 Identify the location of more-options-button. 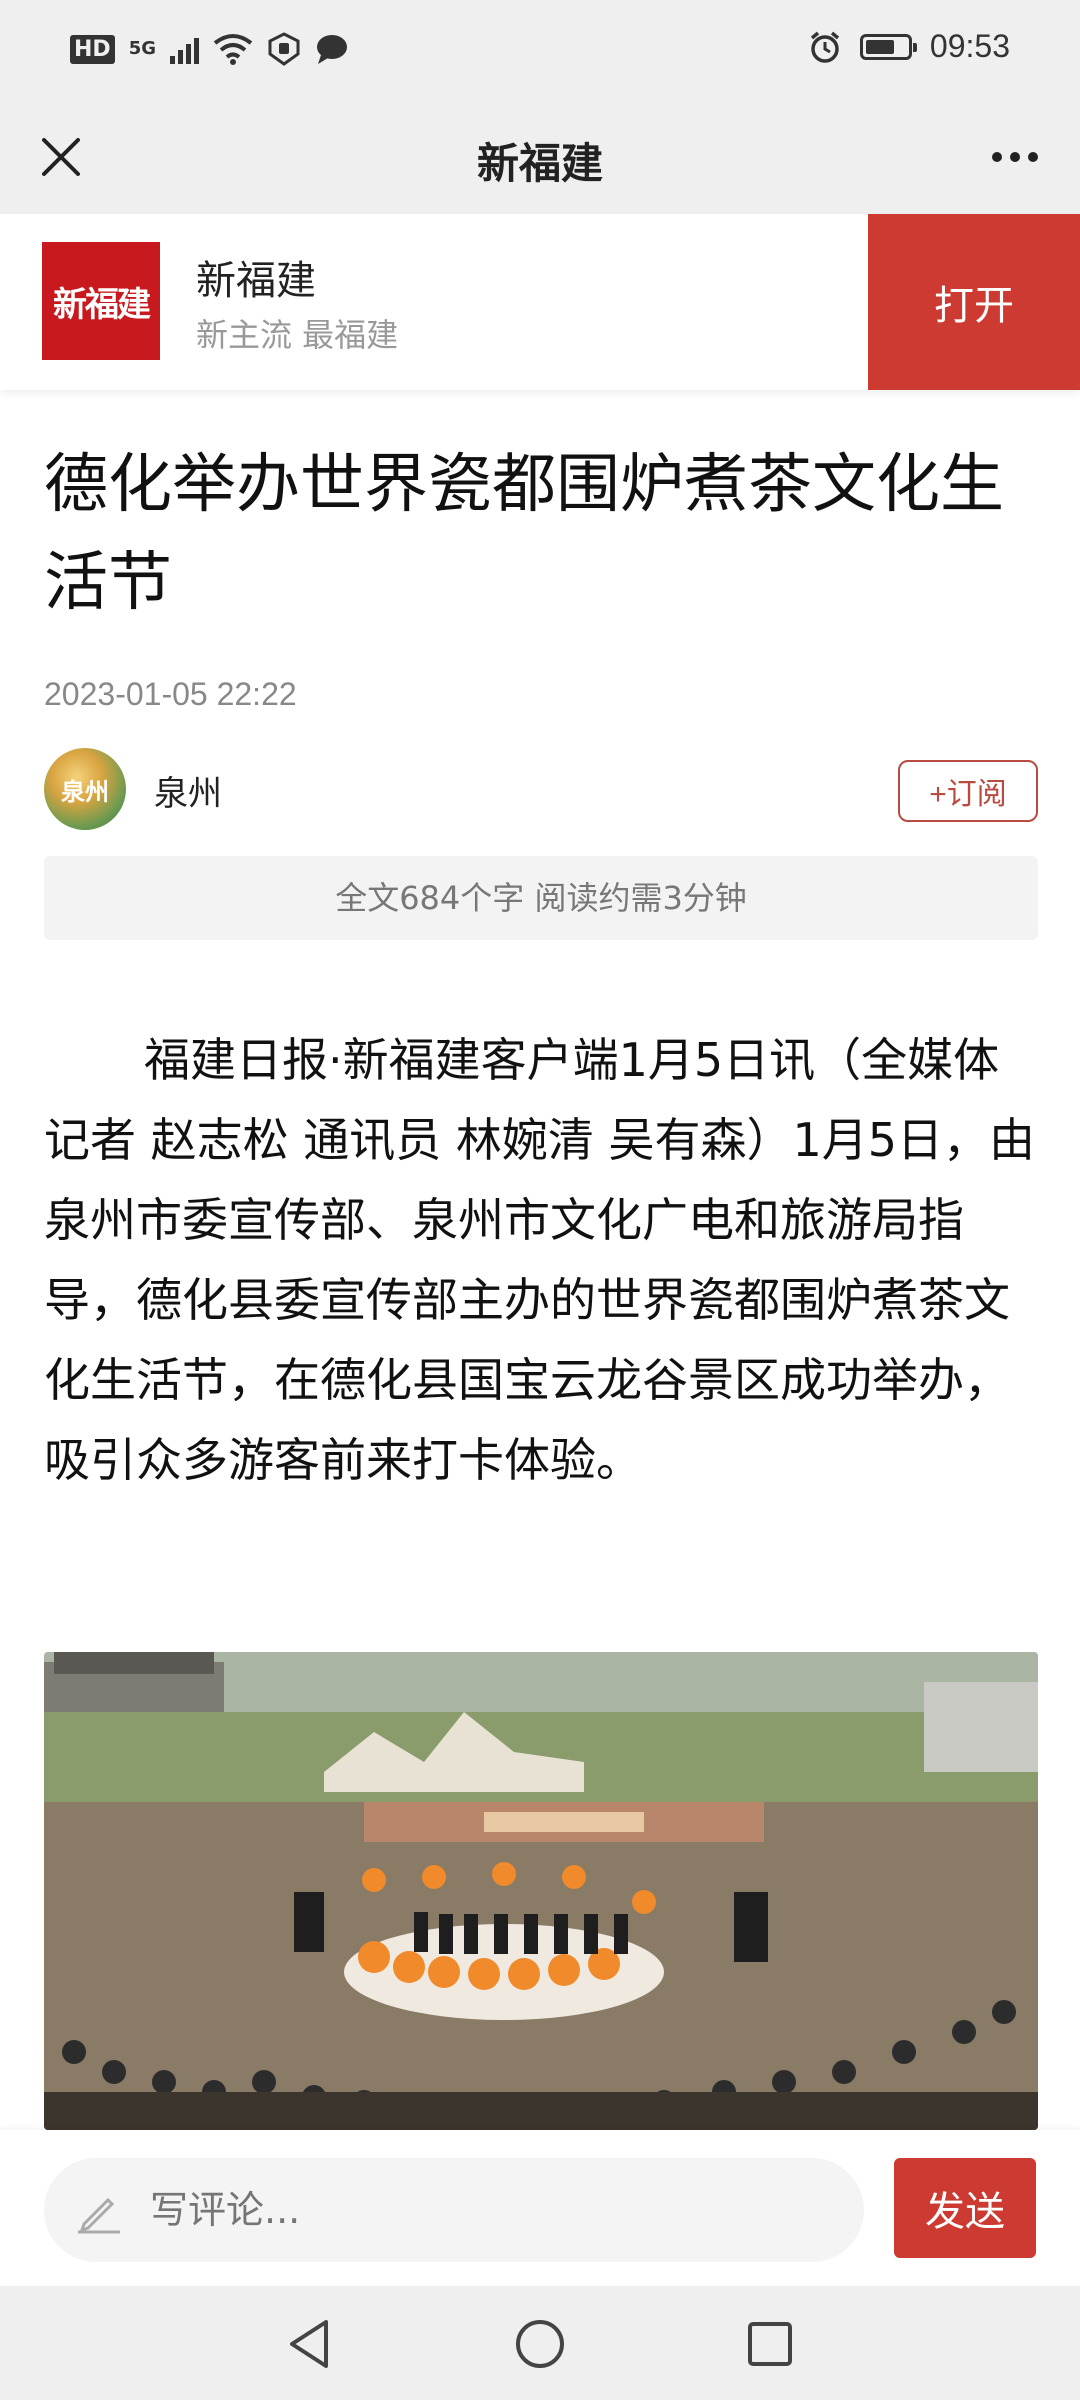
(1015, 157).